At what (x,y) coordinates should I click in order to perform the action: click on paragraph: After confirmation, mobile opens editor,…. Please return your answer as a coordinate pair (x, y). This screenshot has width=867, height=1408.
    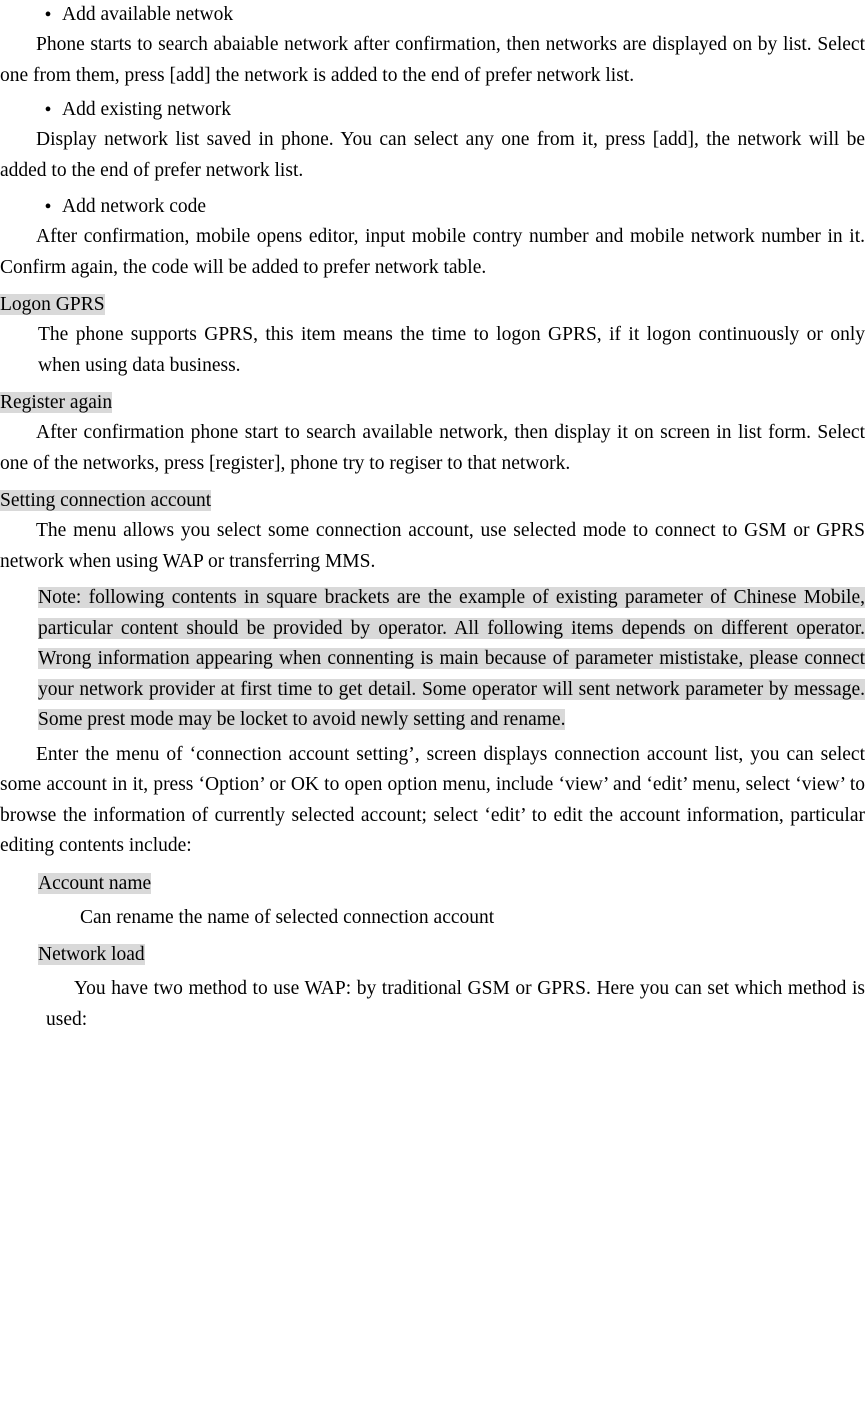
    Looking at the image, I should click on (432, 252).